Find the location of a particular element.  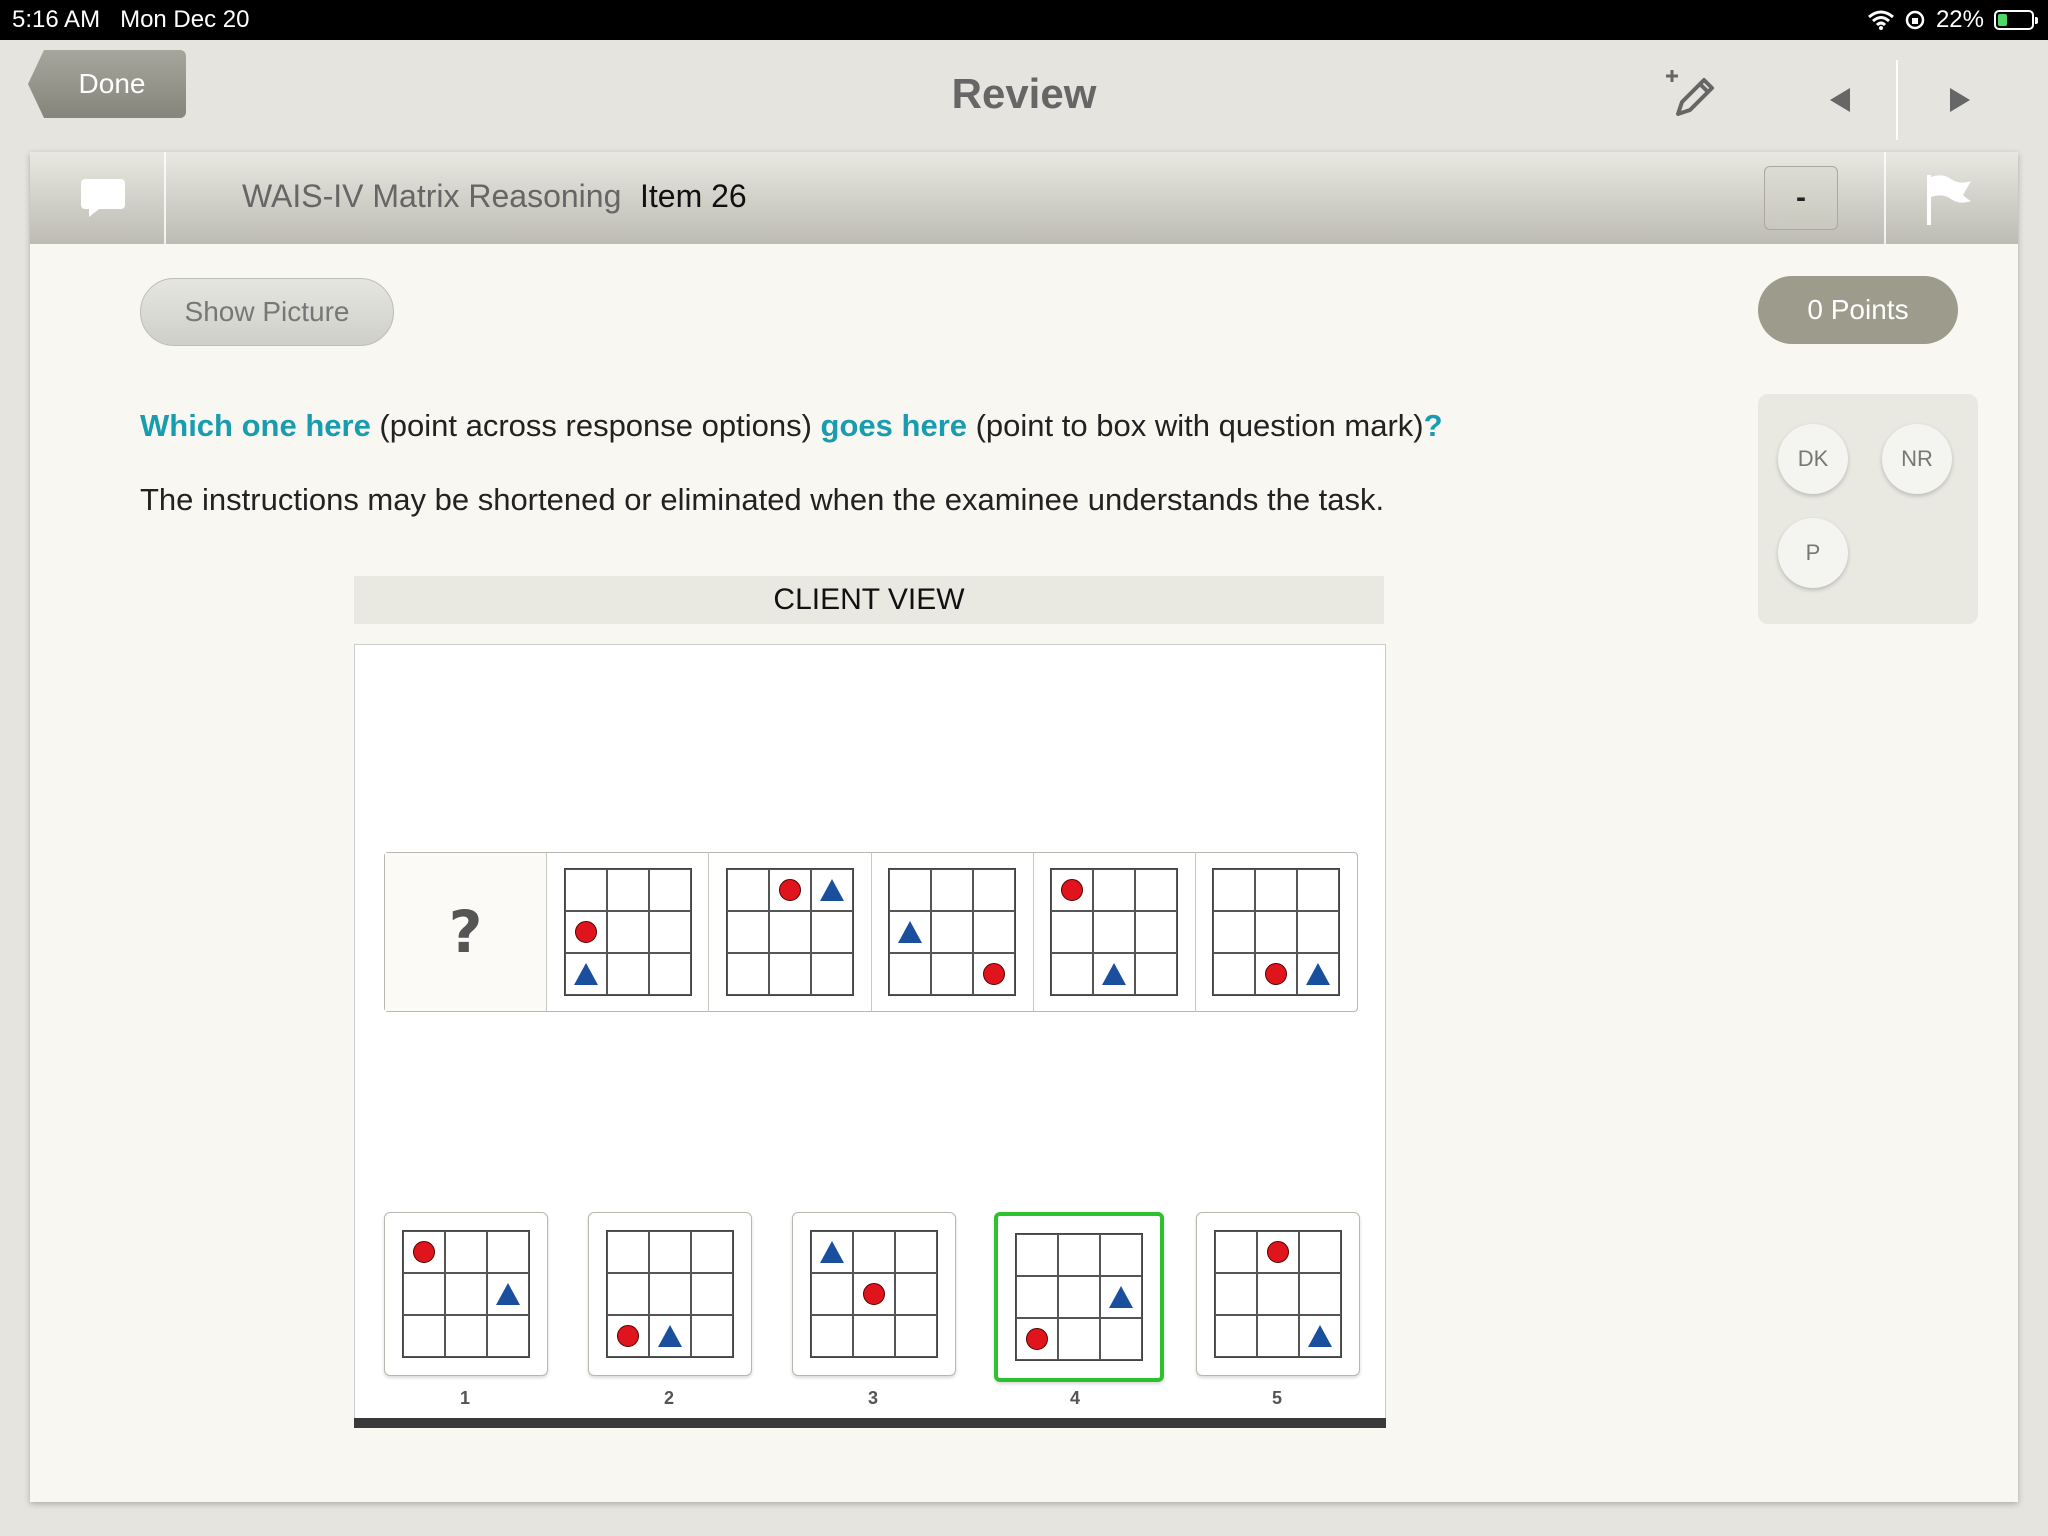

orientation-lock-icon is located at coordinates (1915, 20).